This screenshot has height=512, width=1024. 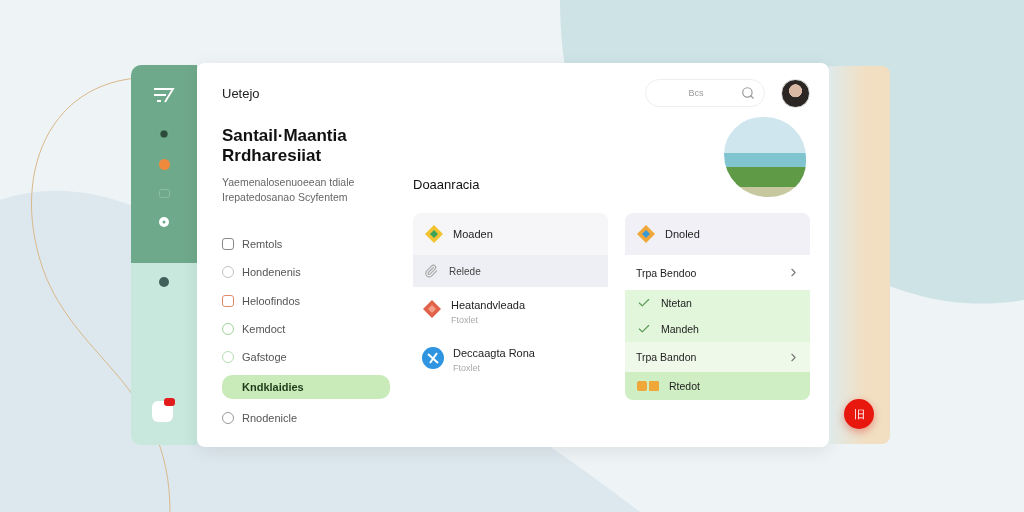 What do you see at coordinates (682, 234) in the screenshot?
I see `card-title: Dnoled` at bounding box center [682, 234].